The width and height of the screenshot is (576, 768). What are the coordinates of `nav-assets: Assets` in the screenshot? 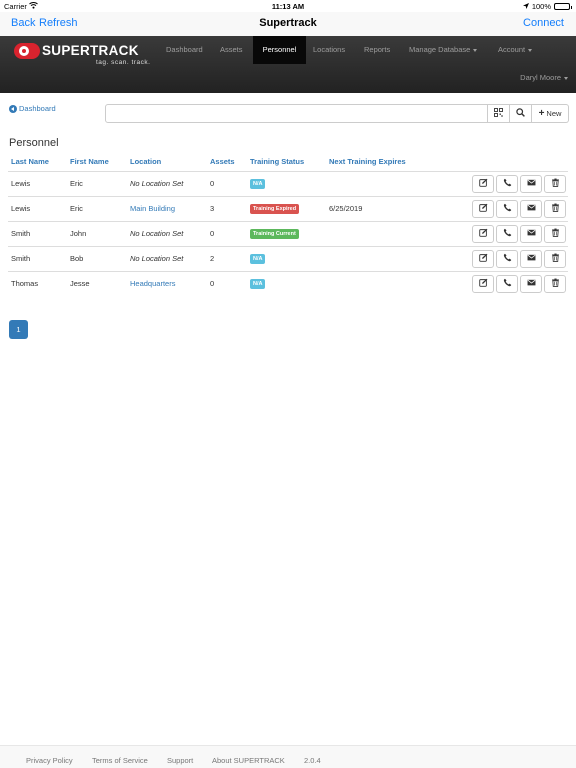 It's located at (231, 50).